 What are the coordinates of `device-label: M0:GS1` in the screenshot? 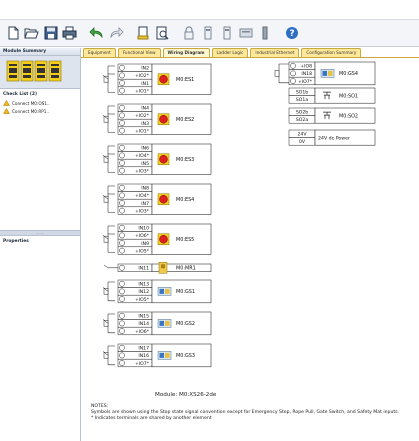 It's located at (185, 292).